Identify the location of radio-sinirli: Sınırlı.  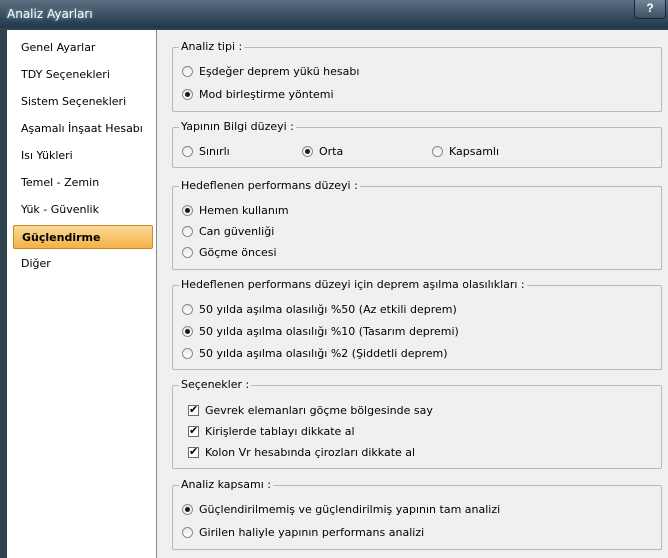
(206, 151).